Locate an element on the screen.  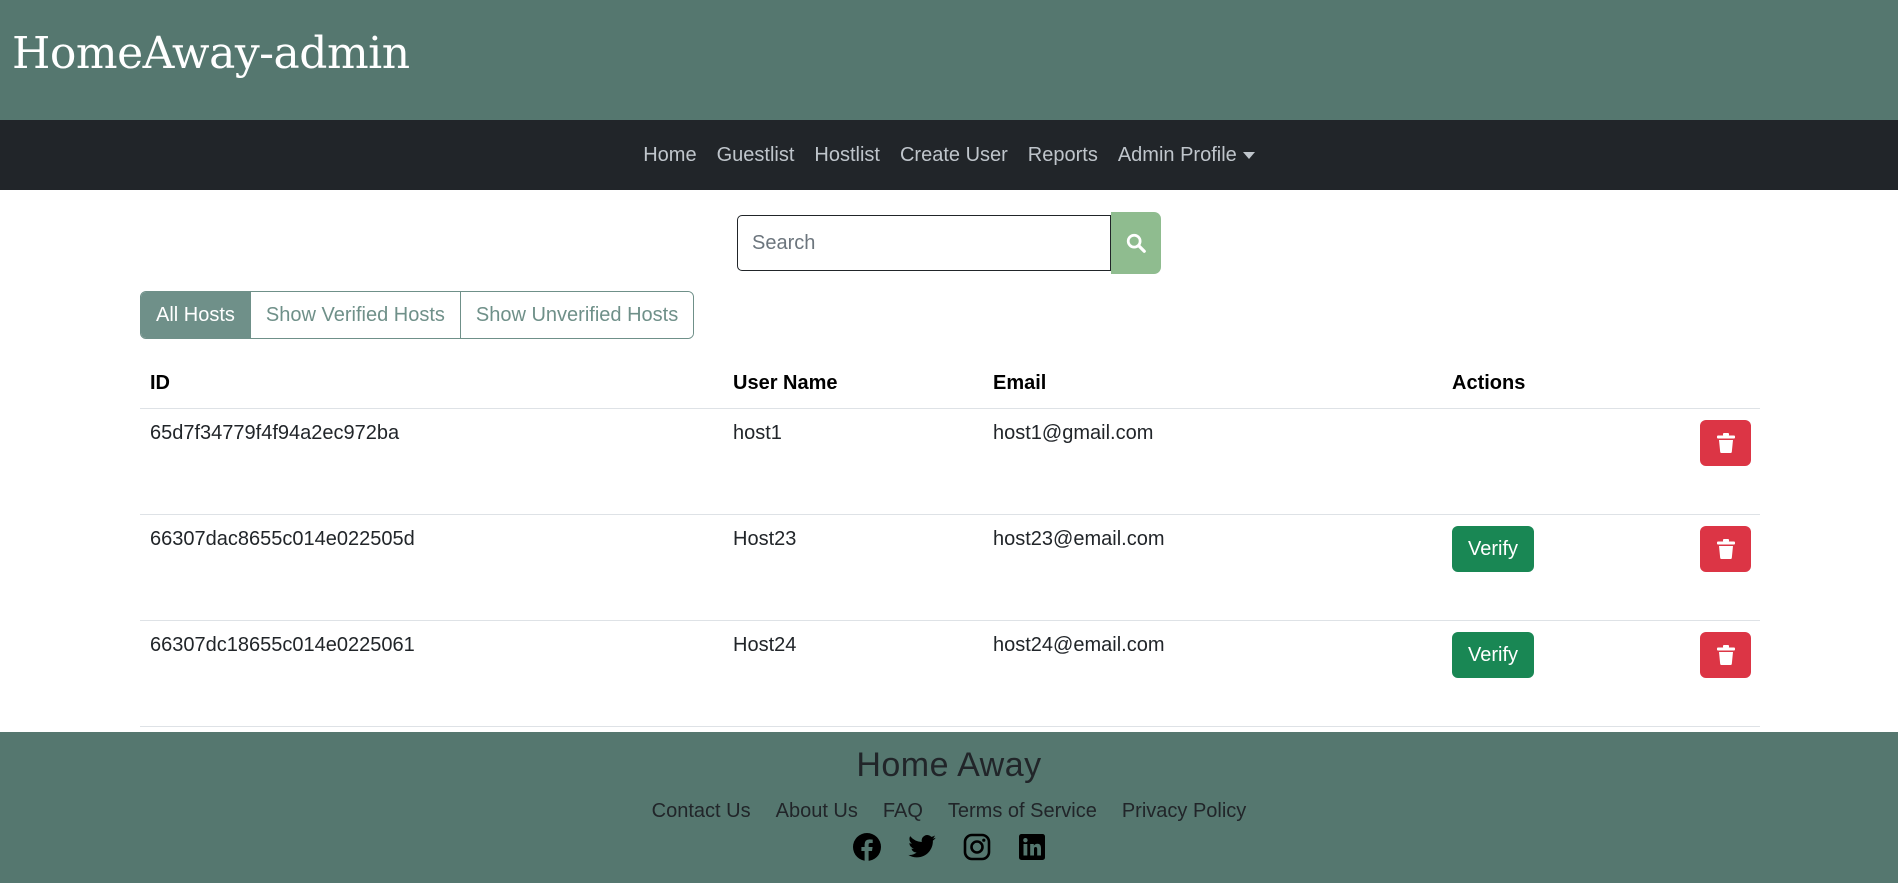
social-links is located at coordinates (949, 847).